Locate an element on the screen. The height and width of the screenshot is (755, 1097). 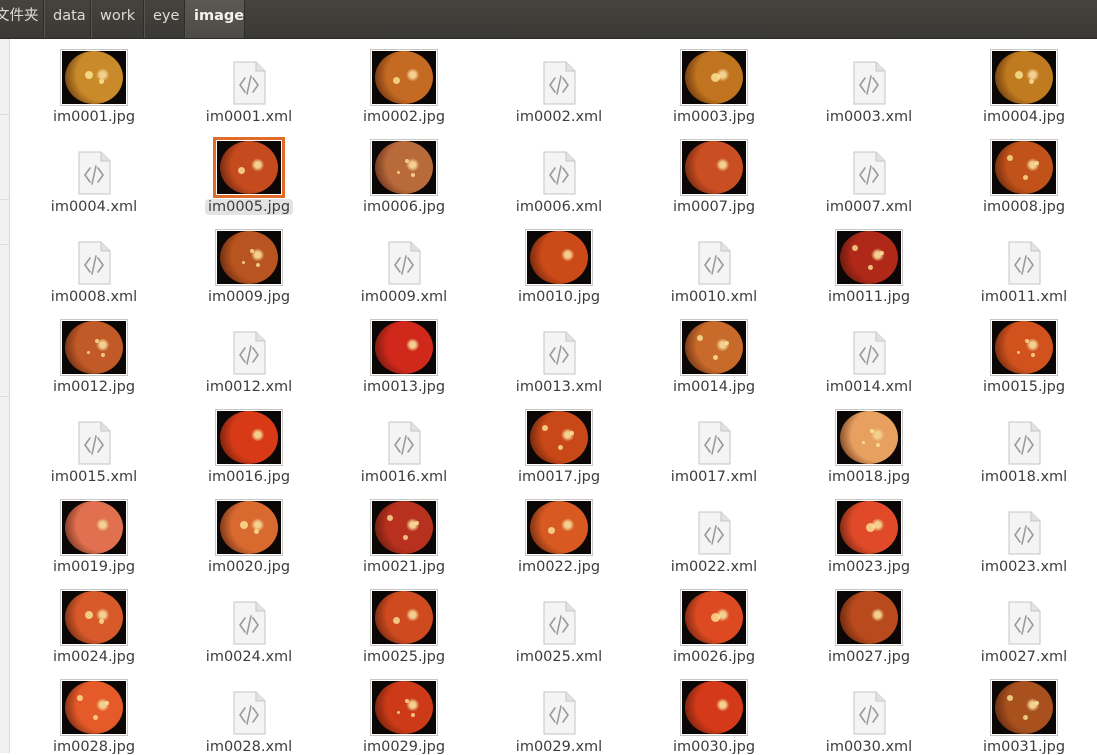
file-item-image: im0027.jpg is located at coordinates (869, 622).